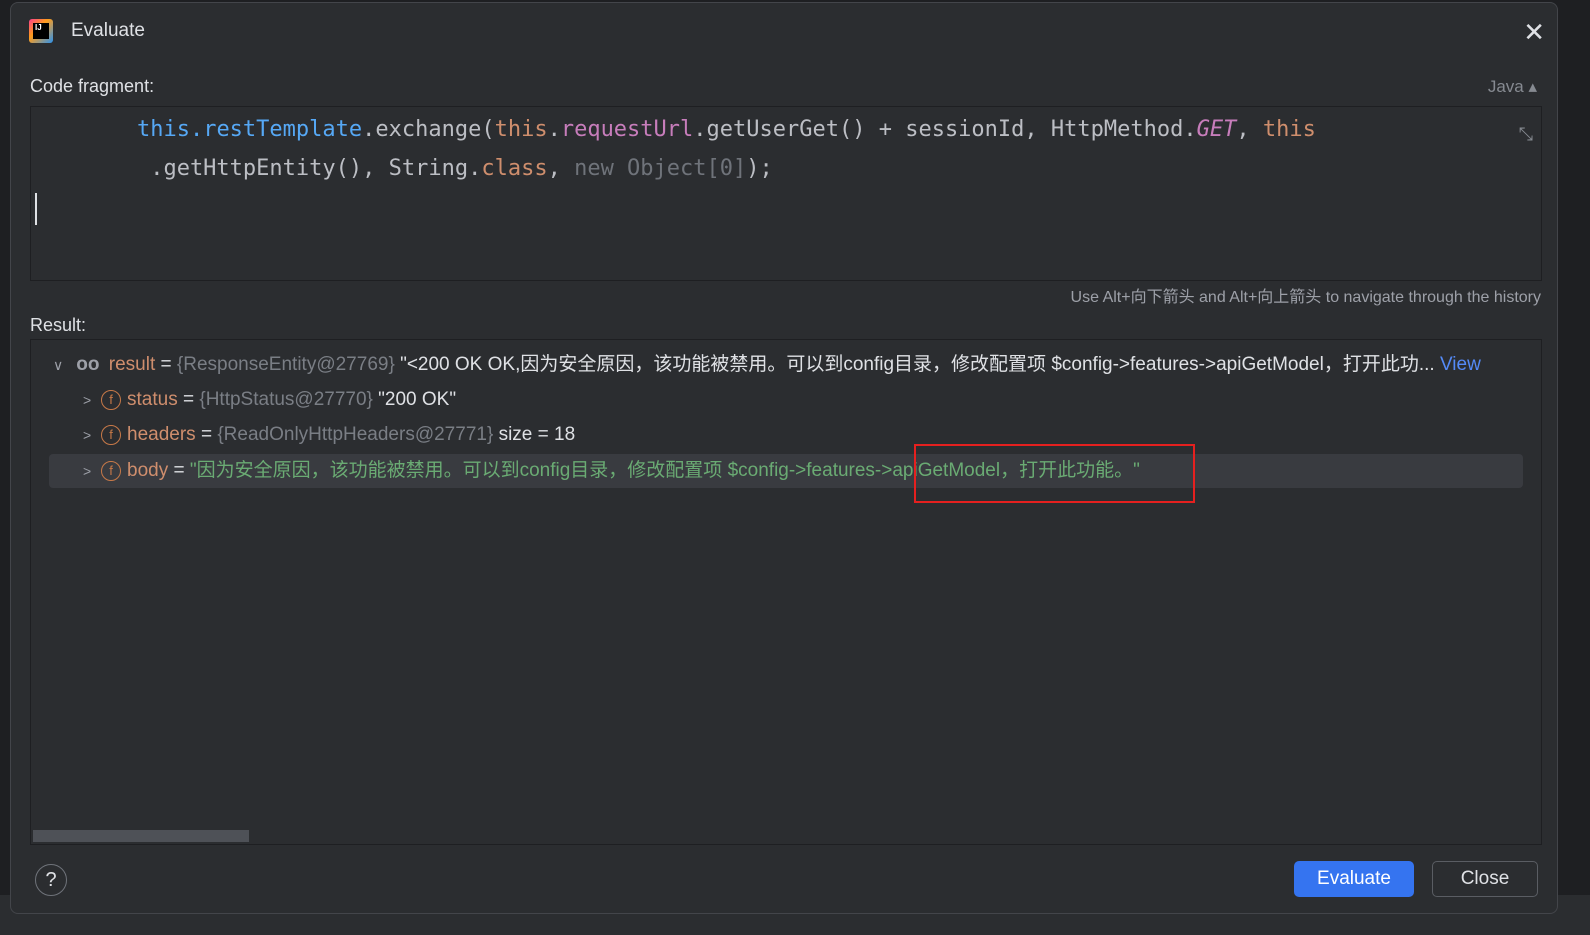 This screenshot has height=935, width=1590. I want to click on code-token: GET, so click(1216, 129).